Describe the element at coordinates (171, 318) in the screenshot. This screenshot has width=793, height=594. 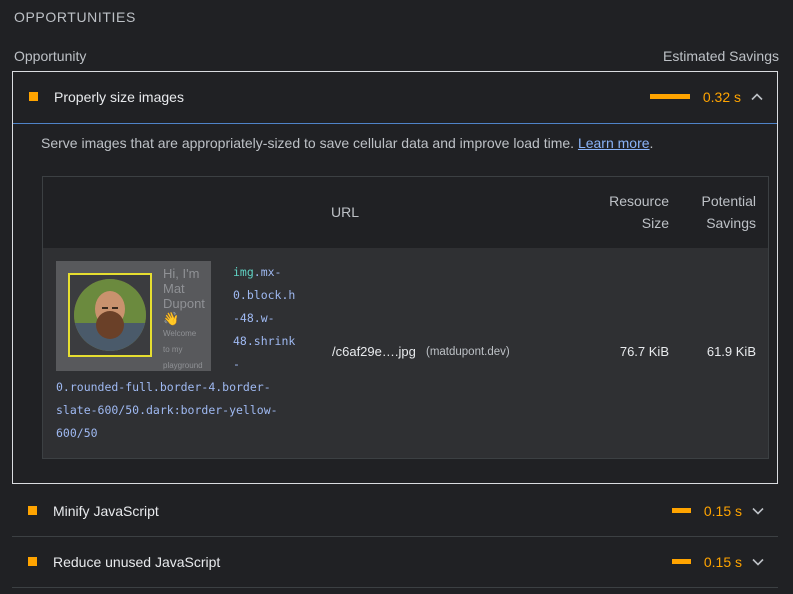
I see `wave-emoji: 👋` at that location.